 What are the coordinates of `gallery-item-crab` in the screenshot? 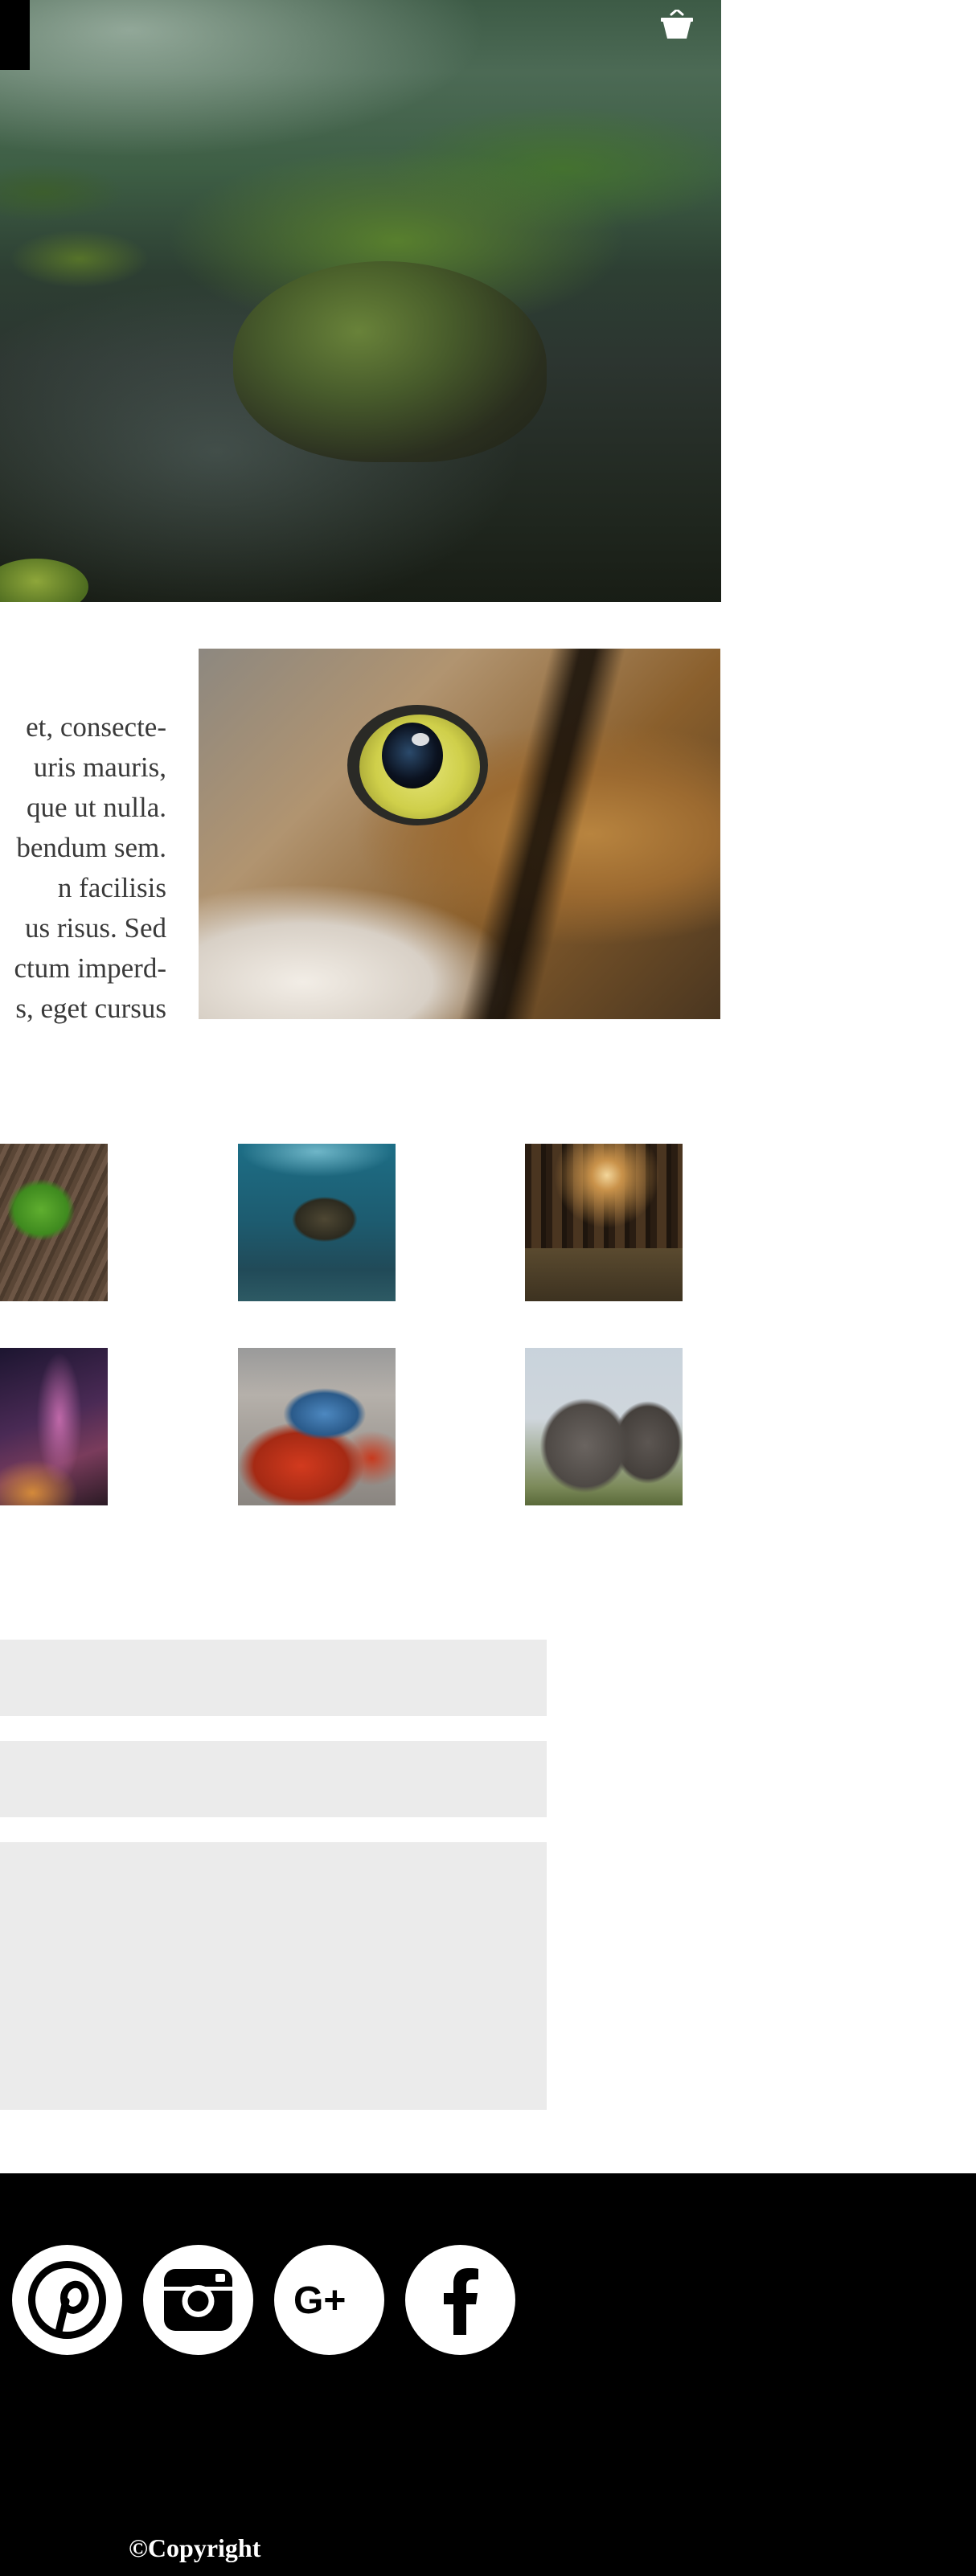 It's located at (317, 1426).